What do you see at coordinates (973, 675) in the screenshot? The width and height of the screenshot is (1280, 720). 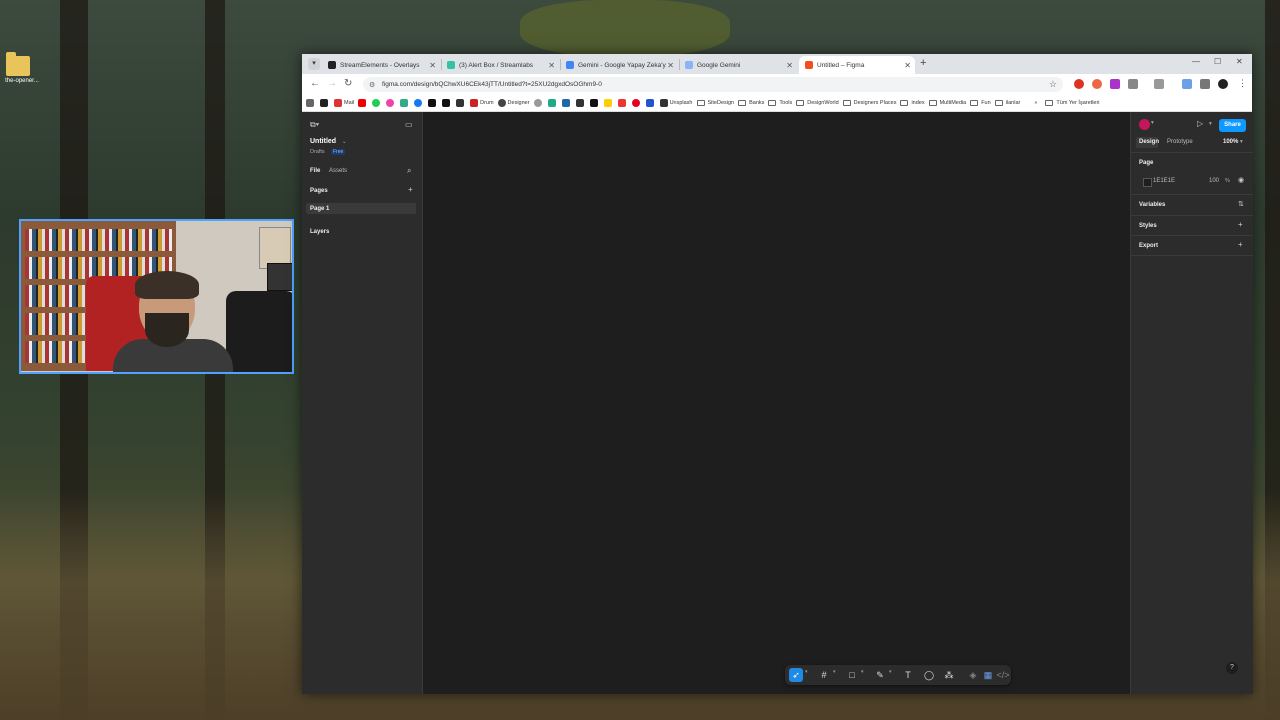 I see `design-mode-icon: ◈` at bounding box center [973, 675].